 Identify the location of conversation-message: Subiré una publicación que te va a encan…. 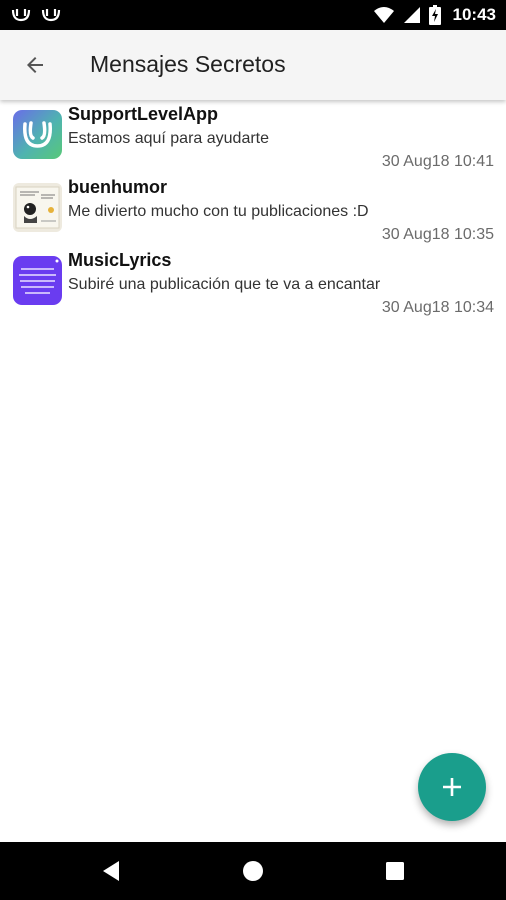
(224, 284).